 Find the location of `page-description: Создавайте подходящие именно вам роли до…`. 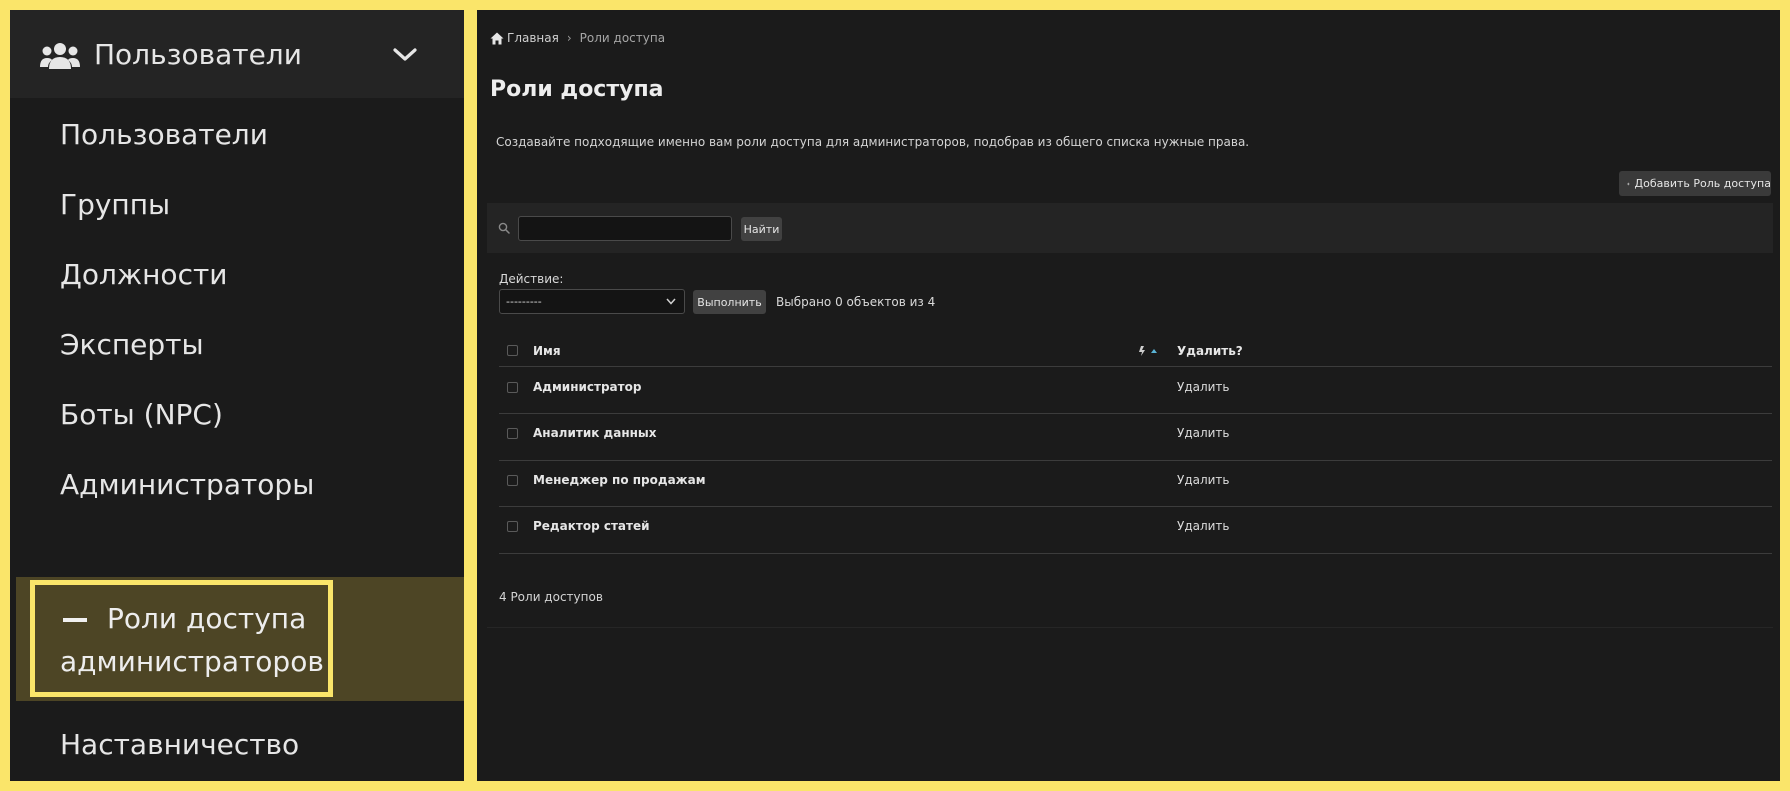

page-description: Создавайте подходящие именно вам роли до… is located at coordinates (873, 142).